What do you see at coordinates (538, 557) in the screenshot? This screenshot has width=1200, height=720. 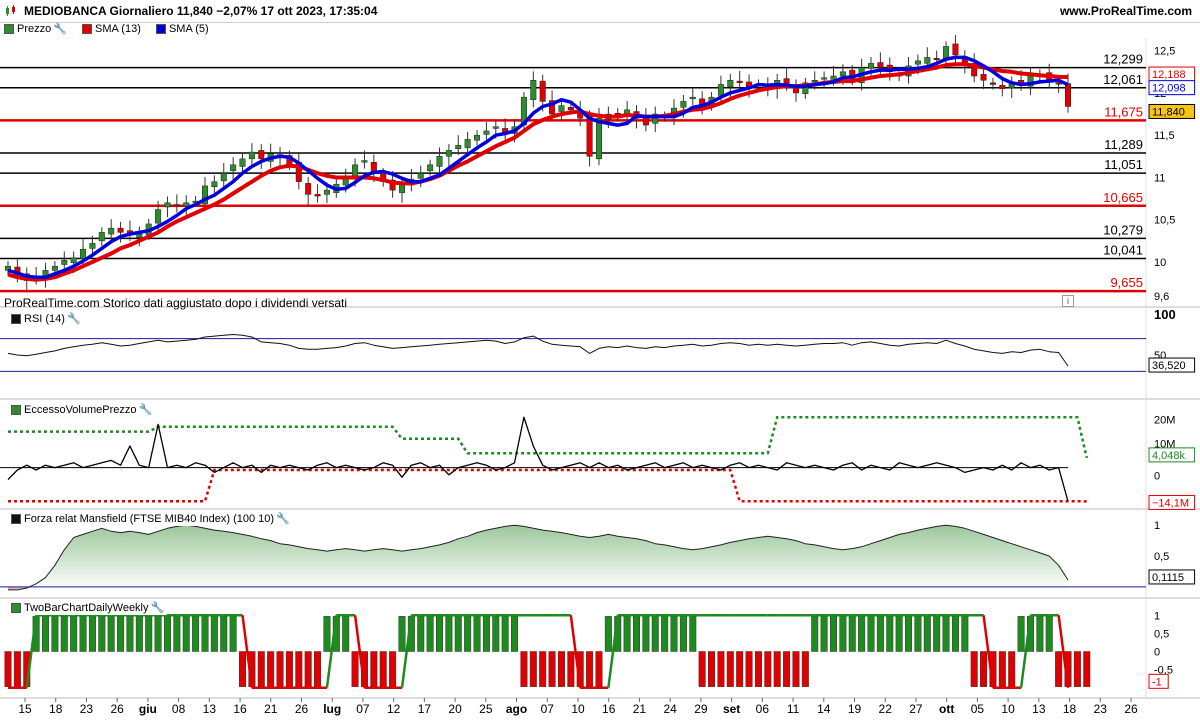 I see `mansfield-line` at bounding box center [538, 557].